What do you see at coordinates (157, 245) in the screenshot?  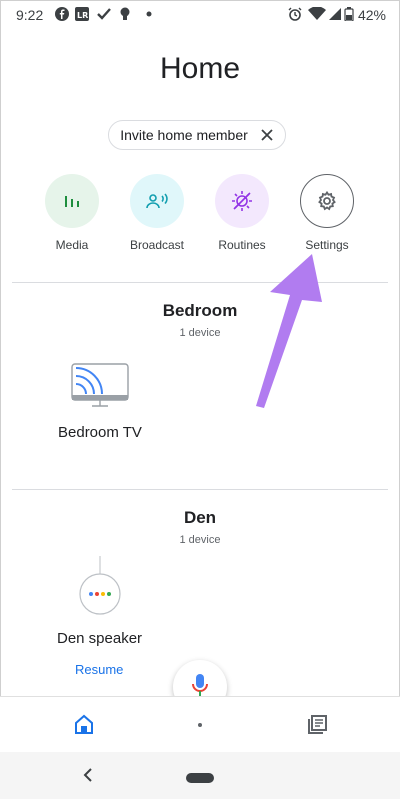 I see `quick-action-label: Broadcast` at bounding box center [157, 245].